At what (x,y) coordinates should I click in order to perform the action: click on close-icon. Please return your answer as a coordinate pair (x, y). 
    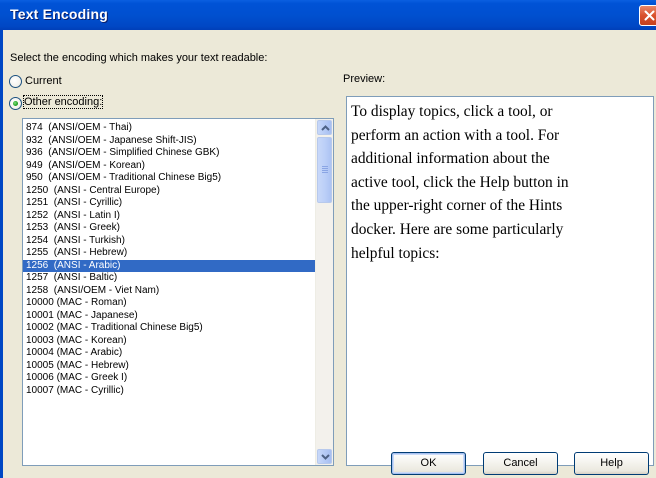
    Looking at the image, I should click on (649, 15).